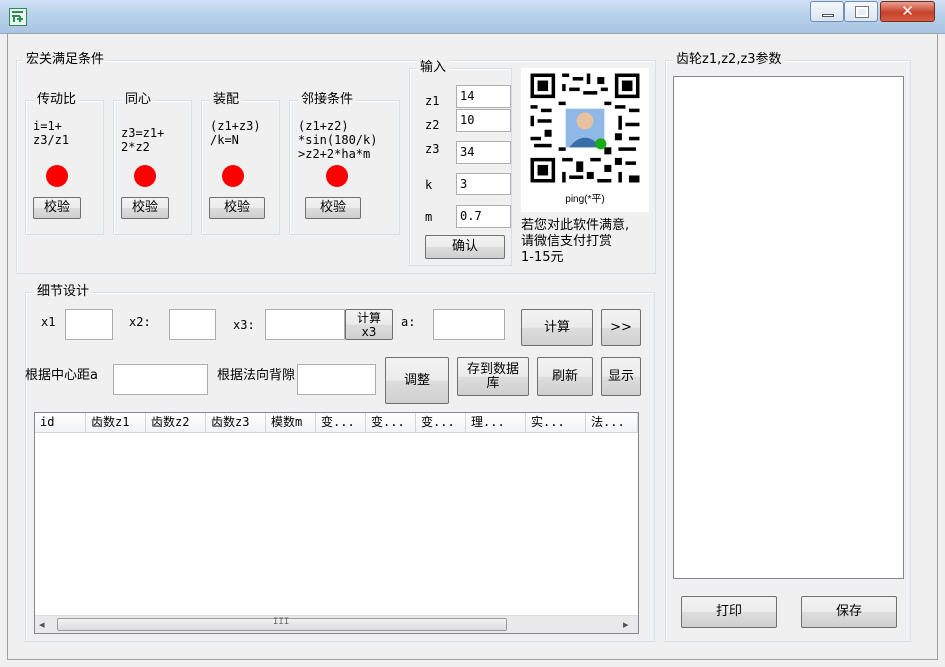  I want to click on z3-input: 34, so click(483, 152).